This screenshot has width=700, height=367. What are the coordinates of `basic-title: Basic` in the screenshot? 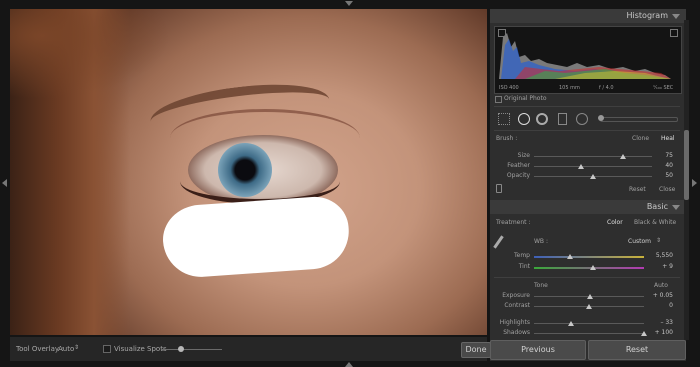 It's located at (657, 206).